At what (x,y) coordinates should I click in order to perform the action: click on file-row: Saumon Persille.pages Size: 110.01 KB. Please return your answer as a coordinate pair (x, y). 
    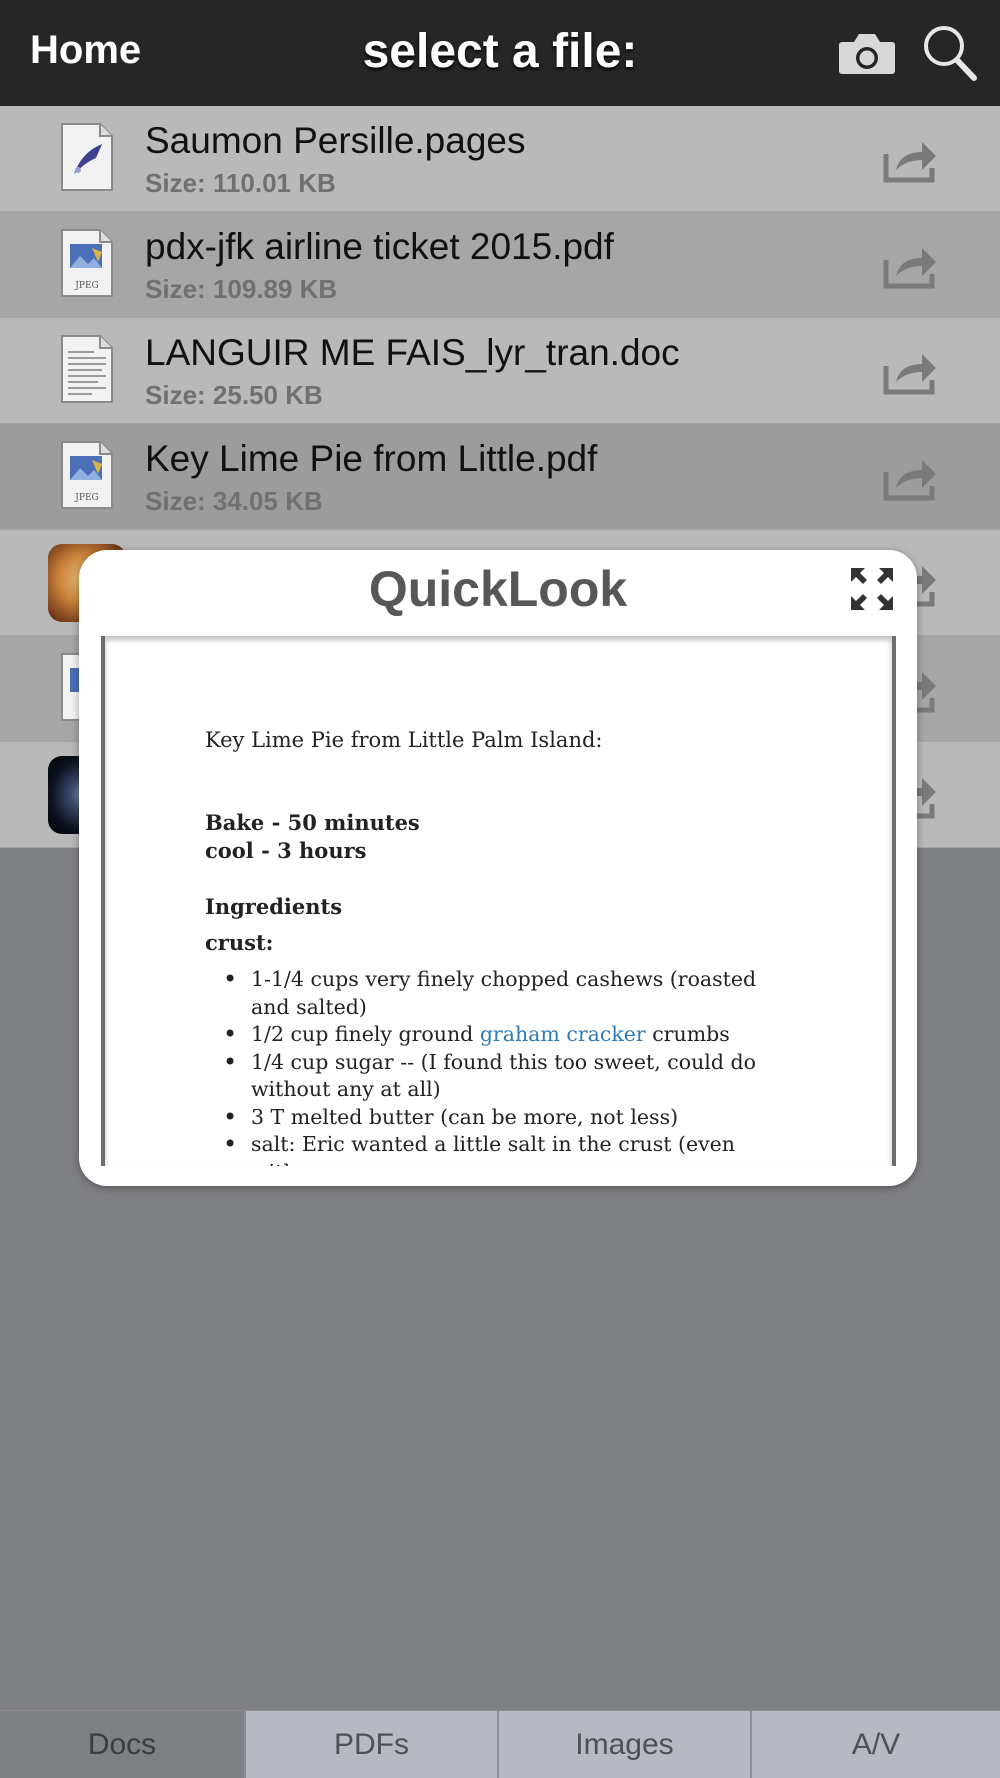
    Looking at the image, I should click on (500, 159).